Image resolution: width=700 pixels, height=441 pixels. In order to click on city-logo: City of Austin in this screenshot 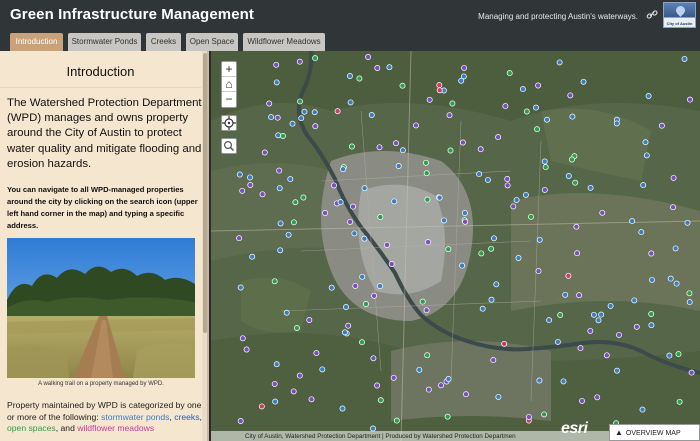, I will do `click(679, 15)`.